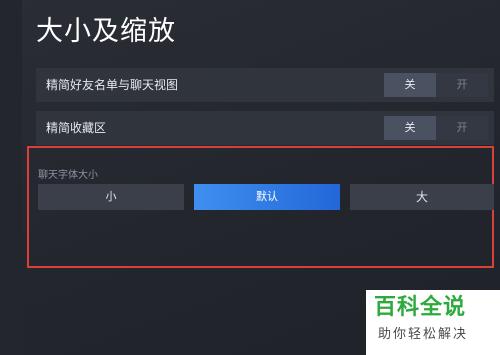  What do you see at coordinates (420, 307) in the screenshot?
I see `watermark-title: 百科全说` at bounding box center [420, 307].